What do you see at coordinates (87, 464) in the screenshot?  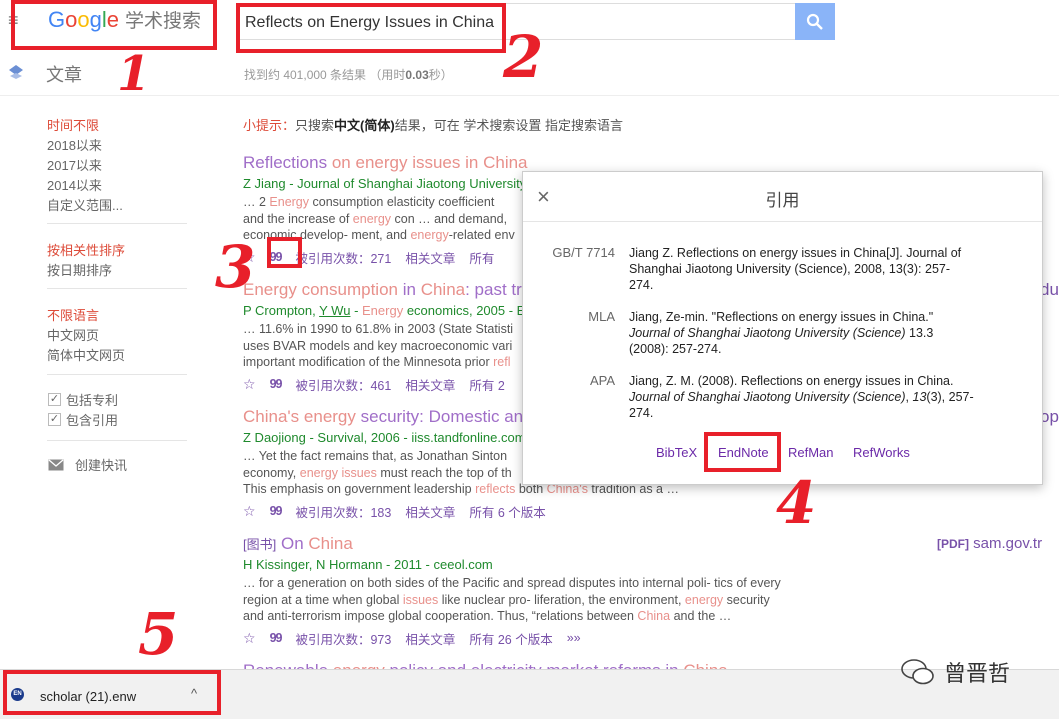 I see `create-alert-link: 创建快讯` at bounding box center [87, 464].